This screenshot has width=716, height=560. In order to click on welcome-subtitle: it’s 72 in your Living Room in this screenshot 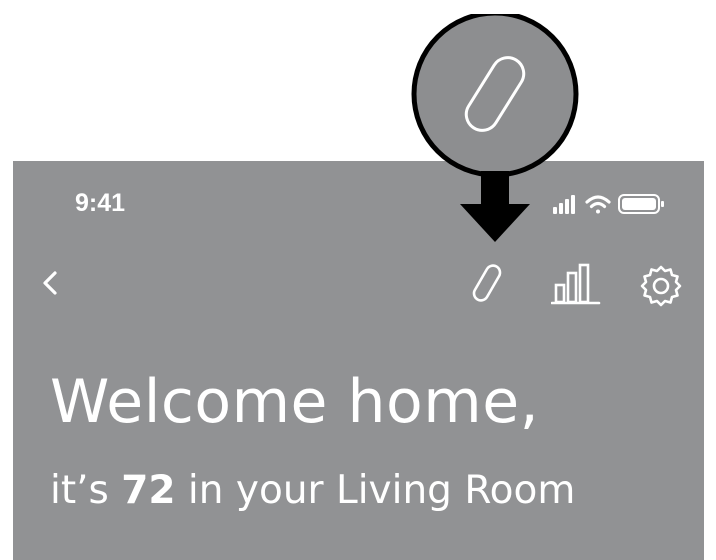, I will do `click(312, 490)`.